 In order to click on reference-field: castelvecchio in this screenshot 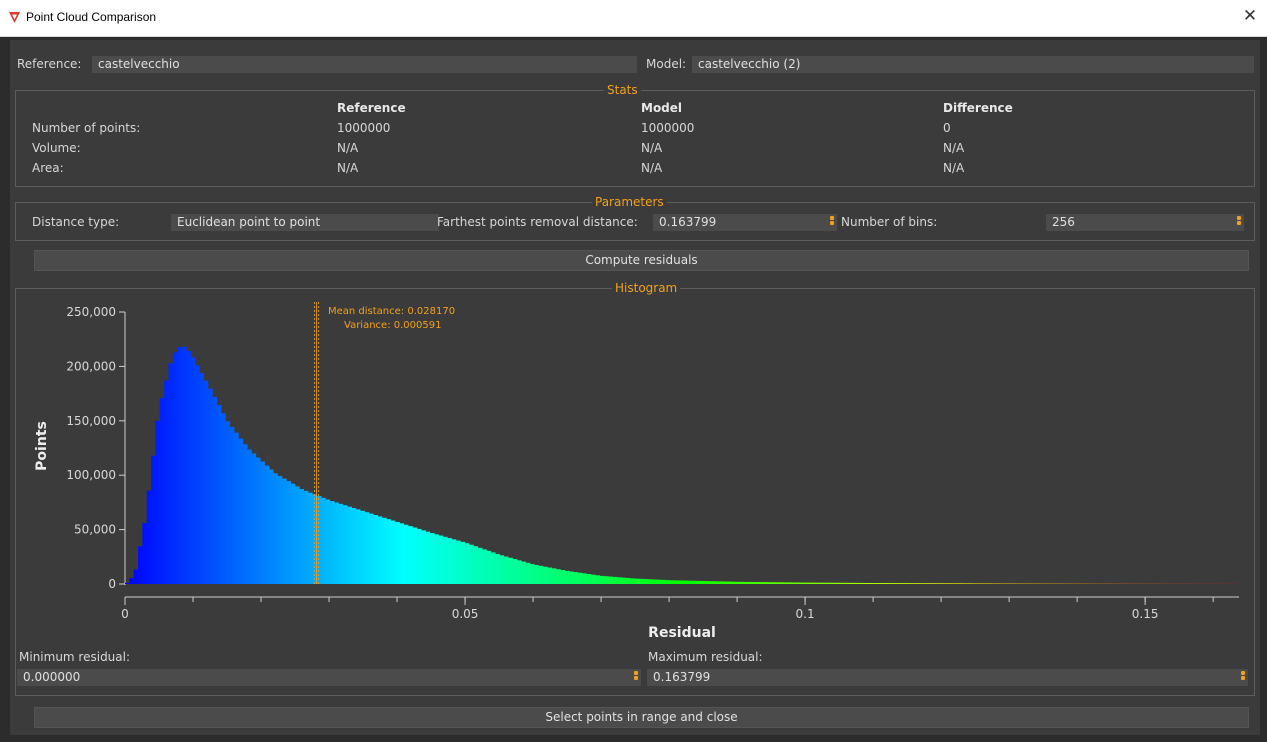, I will do `click(364, 64)`.